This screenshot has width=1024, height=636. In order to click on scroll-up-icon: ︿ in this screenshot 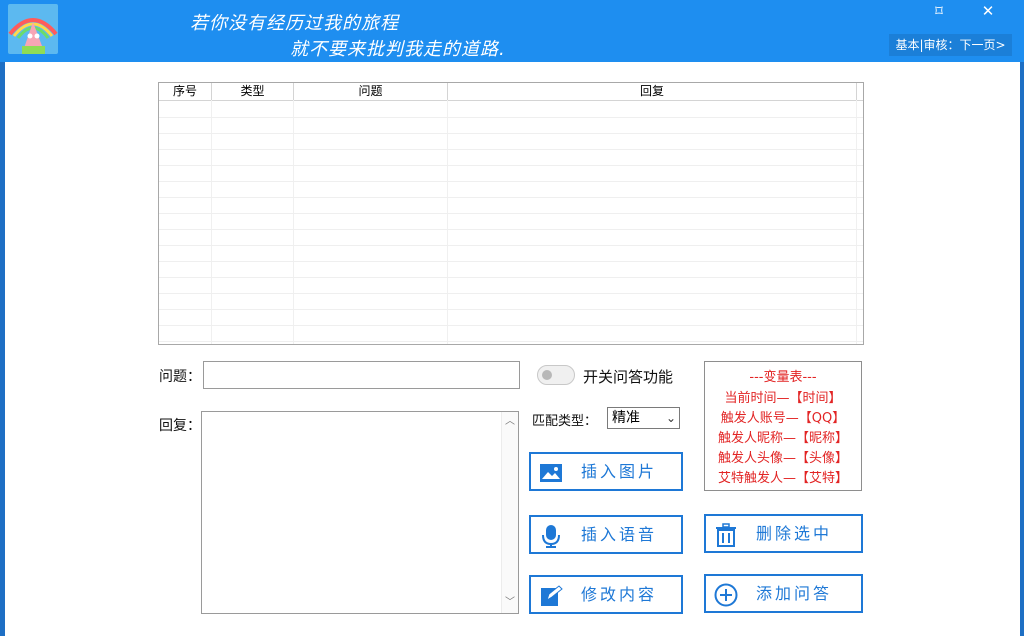, I will do `click(510, 422)`.